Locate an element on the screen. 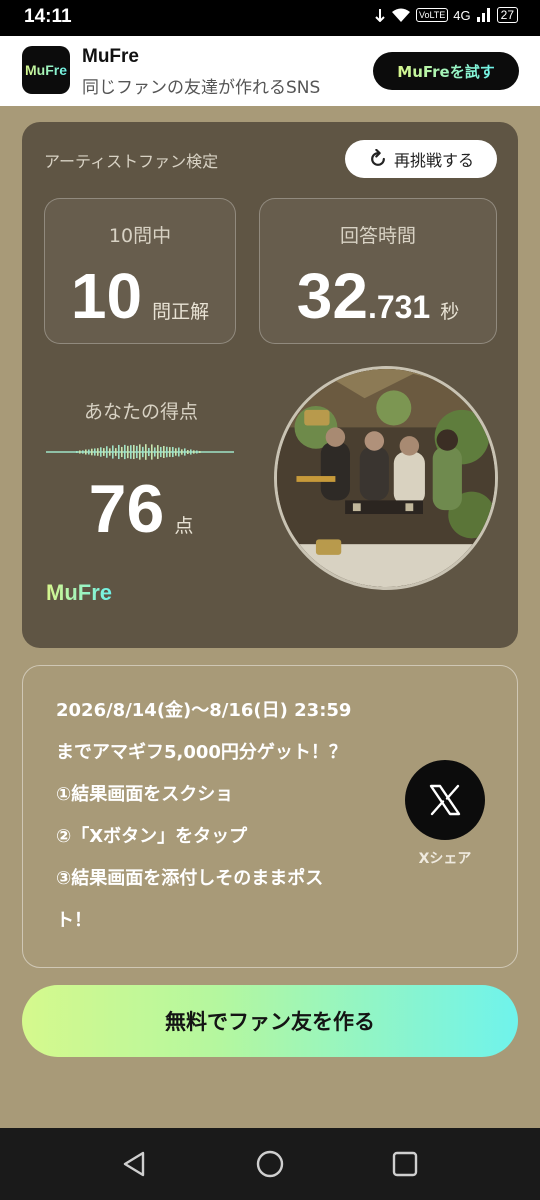 This screenshot has width=540, height=1200. mufre-logo: MuFre is located at coordinates (79, 592).